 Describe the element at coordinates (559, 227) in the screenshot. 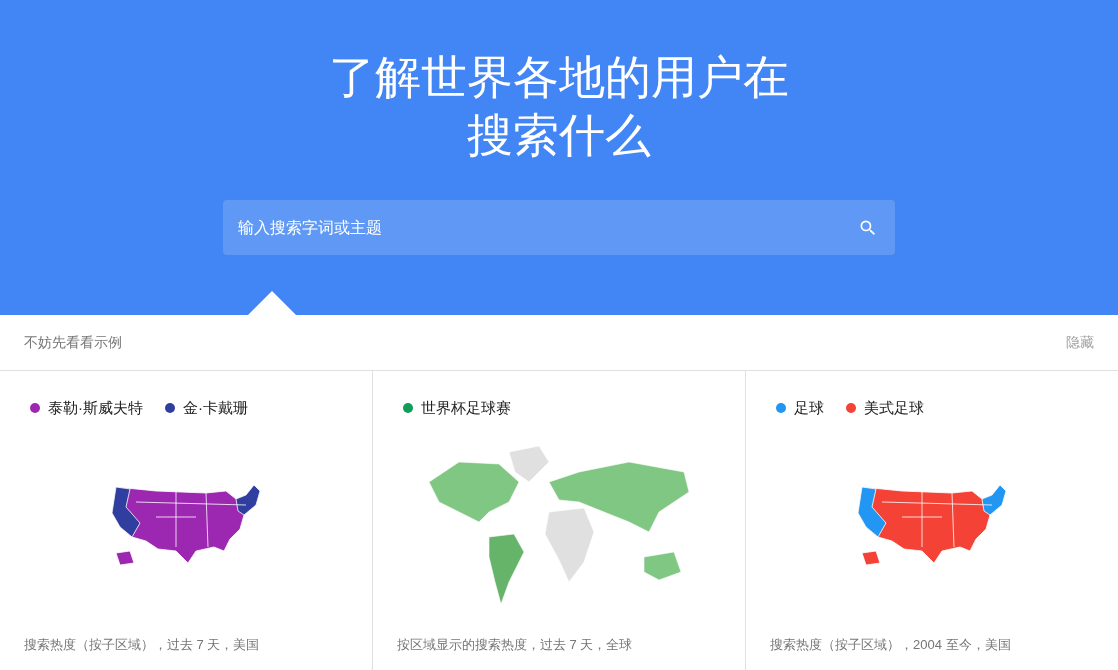

I see `search-field: 输入搜索字词或主题` at that location.